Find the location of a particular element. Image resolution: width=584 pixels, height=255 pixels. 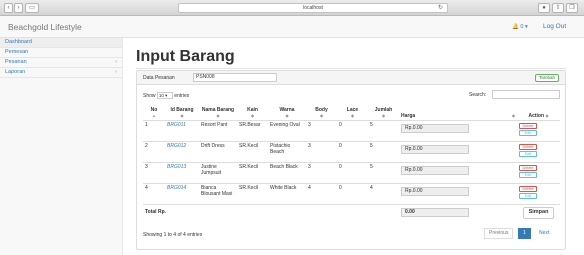

cell-id-link: BRG011 is located at coordinates (182, 131).